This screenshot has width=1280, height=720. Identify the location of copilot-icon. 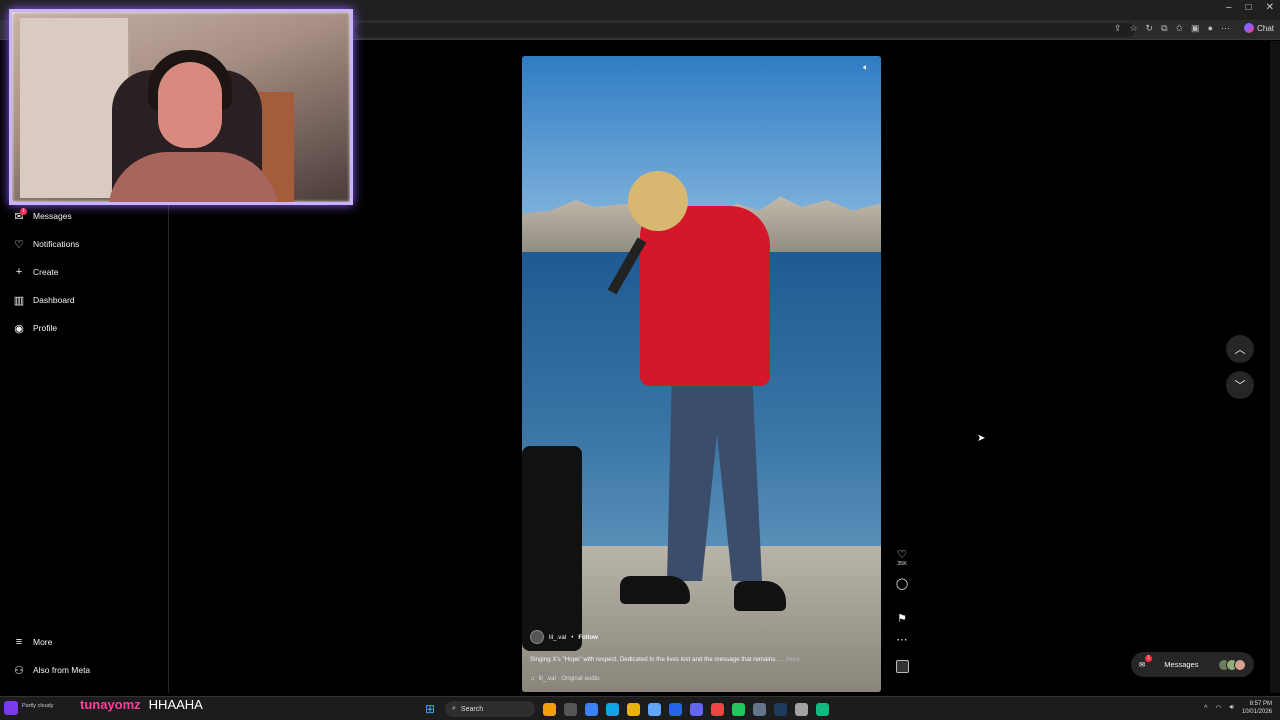
(591, 709).